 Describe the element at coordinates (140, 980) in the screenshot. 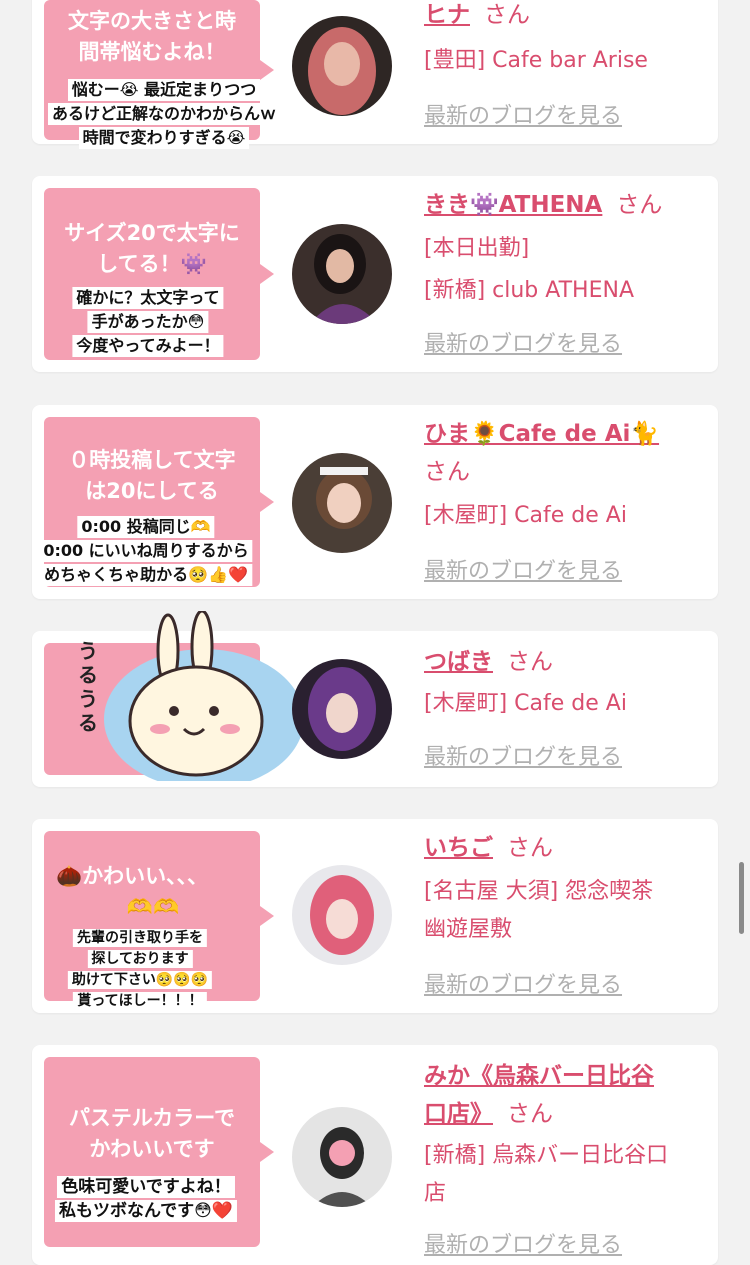

I see `reply-line: 助けて下さい🥺🥺🥺` at that location.